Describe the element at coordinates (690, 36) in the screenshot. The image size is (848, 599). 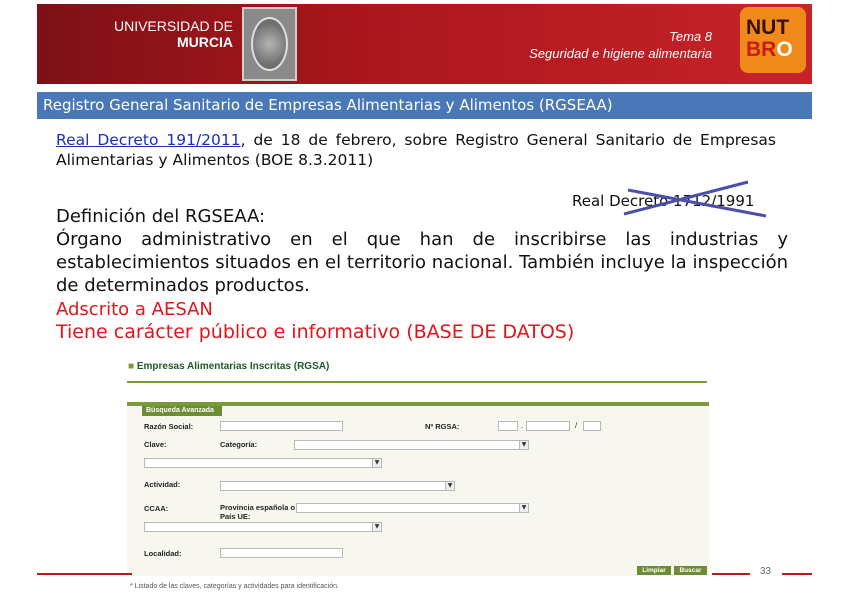
I see `tema-label: Tema 8` at that location.